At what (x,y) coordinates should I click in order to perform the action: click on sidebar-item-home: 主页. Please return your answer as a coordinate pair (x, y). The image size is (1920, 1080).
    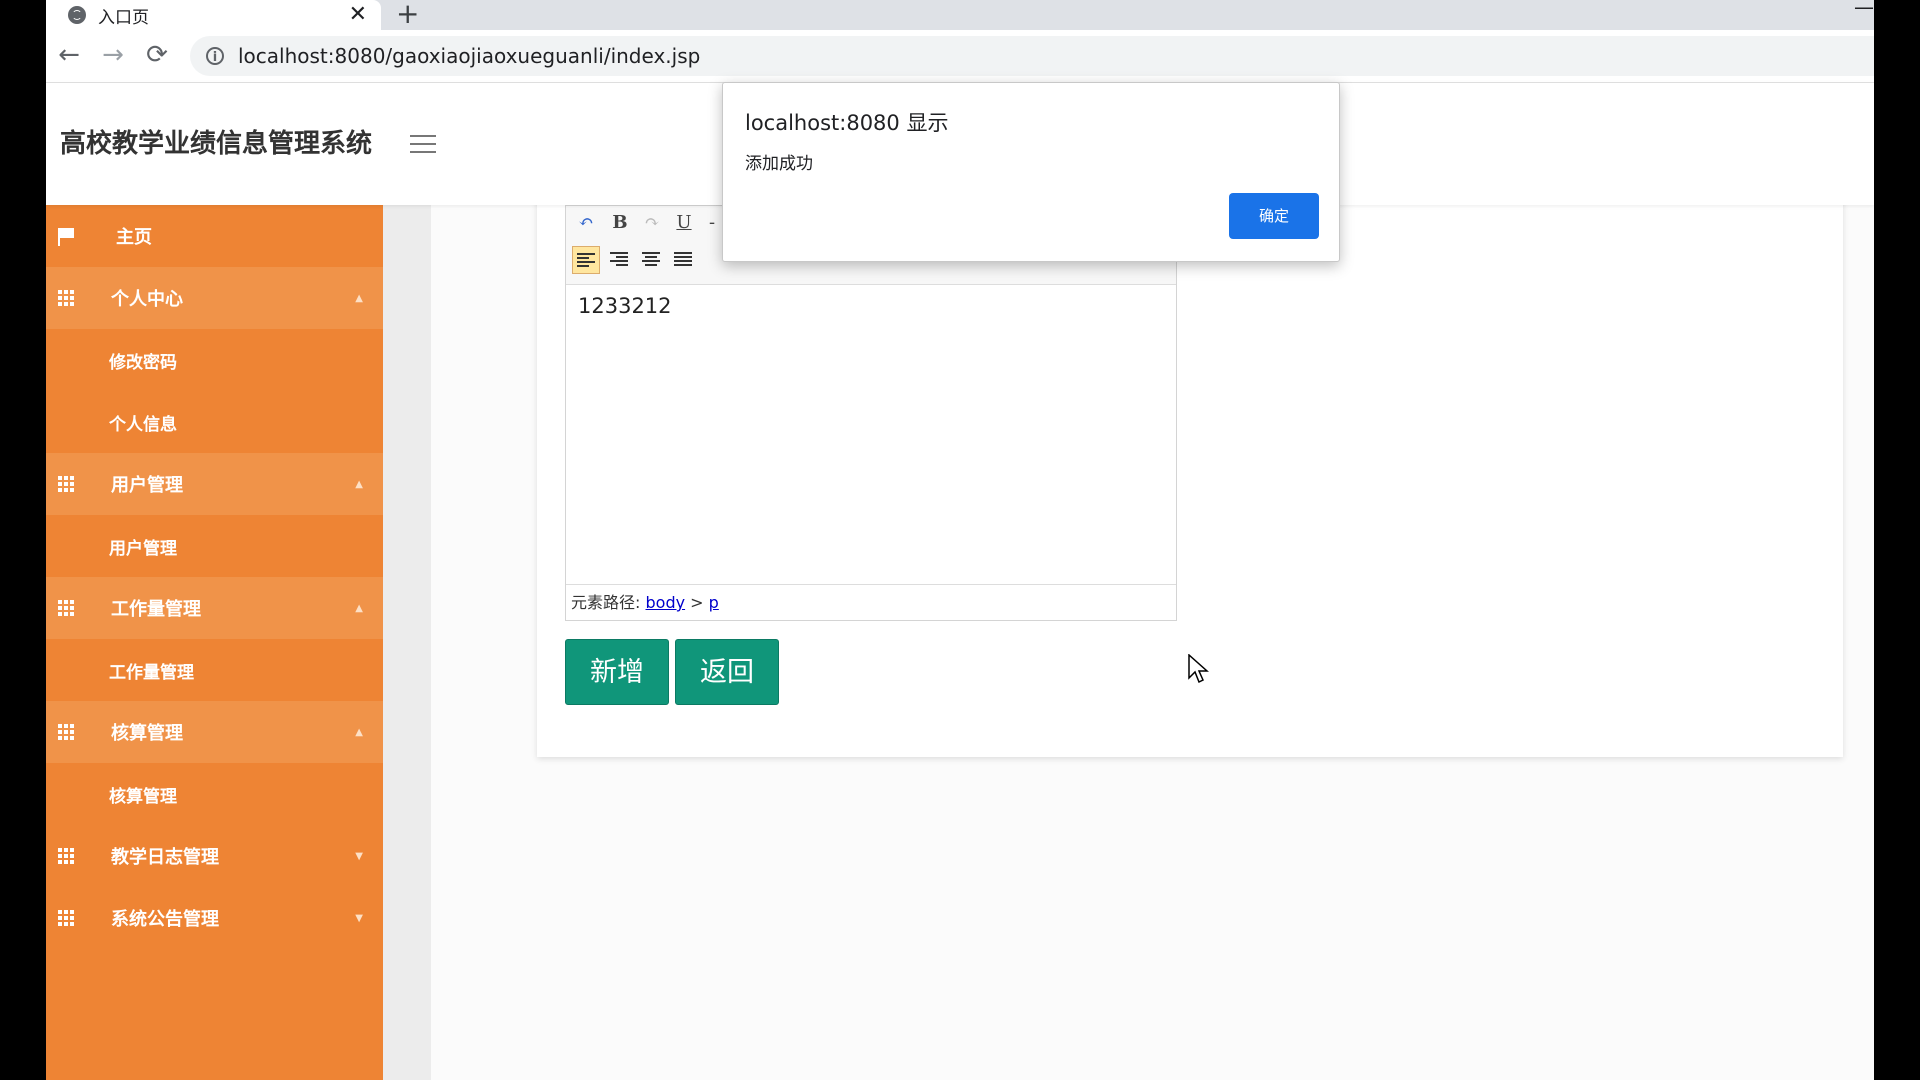
    Looking at the image, I should click on (214, 236).